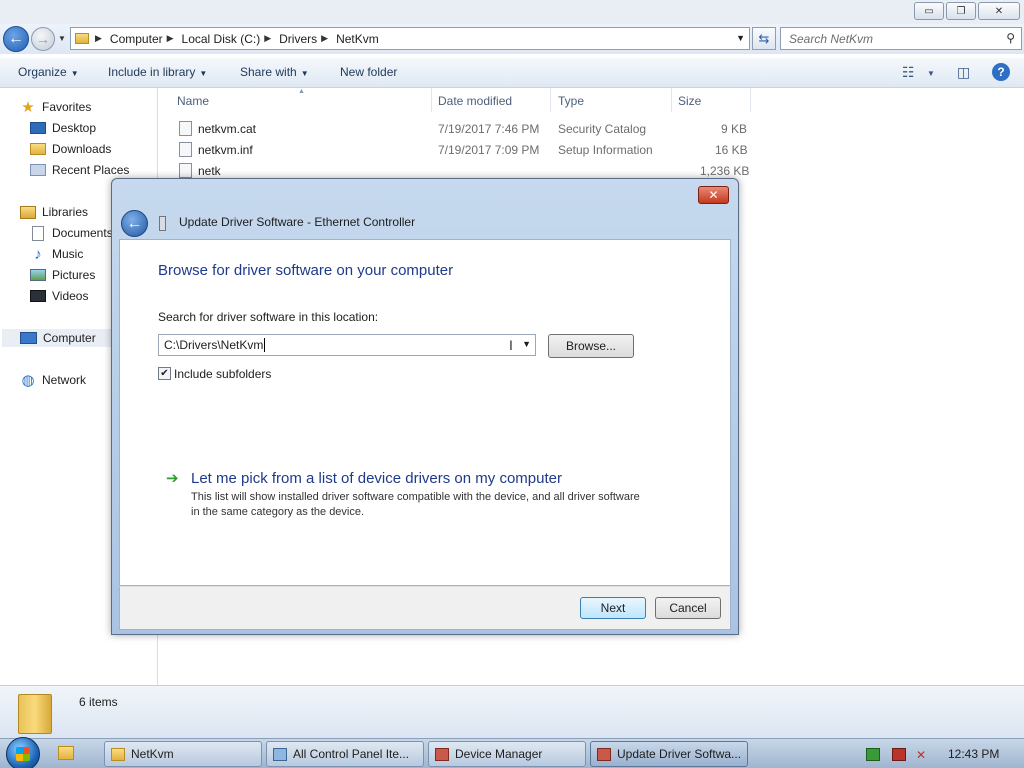 This screenshot has width=1024, height=768. What do you see at coordinates (368, 72) in the screenshot?
I see `new-folder-button: New folder` at bounding box center [368, 72].